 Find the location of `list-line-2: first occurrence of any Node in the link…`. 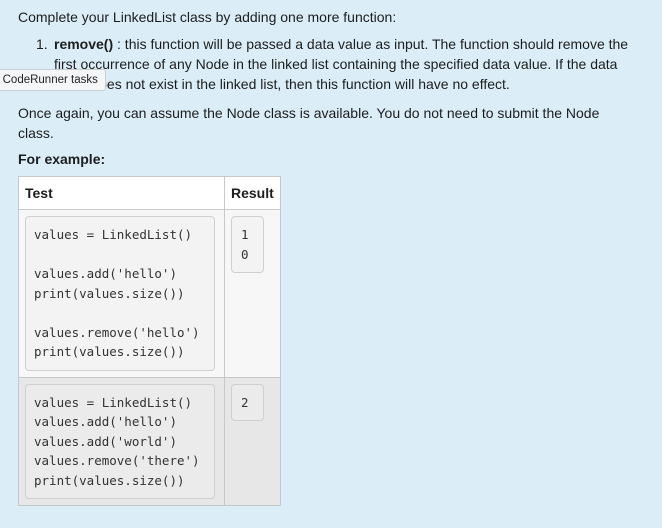

list-line-2: first occurrence of any Node in the link… is located at coordinates (336, 64).